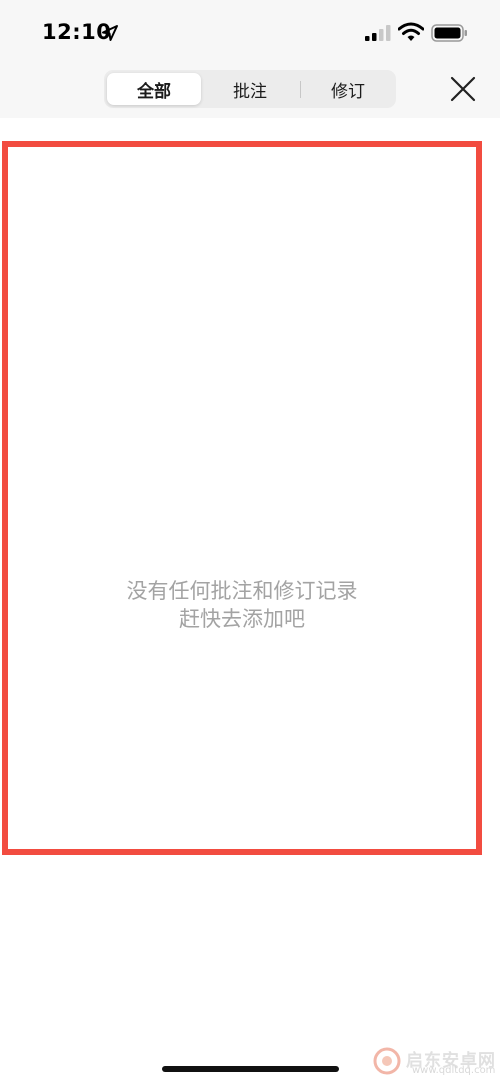 Image resolution: width=500 pixels, height=1083 pixels. I want to click on watermark-logo-icon, so click(387, 1061).